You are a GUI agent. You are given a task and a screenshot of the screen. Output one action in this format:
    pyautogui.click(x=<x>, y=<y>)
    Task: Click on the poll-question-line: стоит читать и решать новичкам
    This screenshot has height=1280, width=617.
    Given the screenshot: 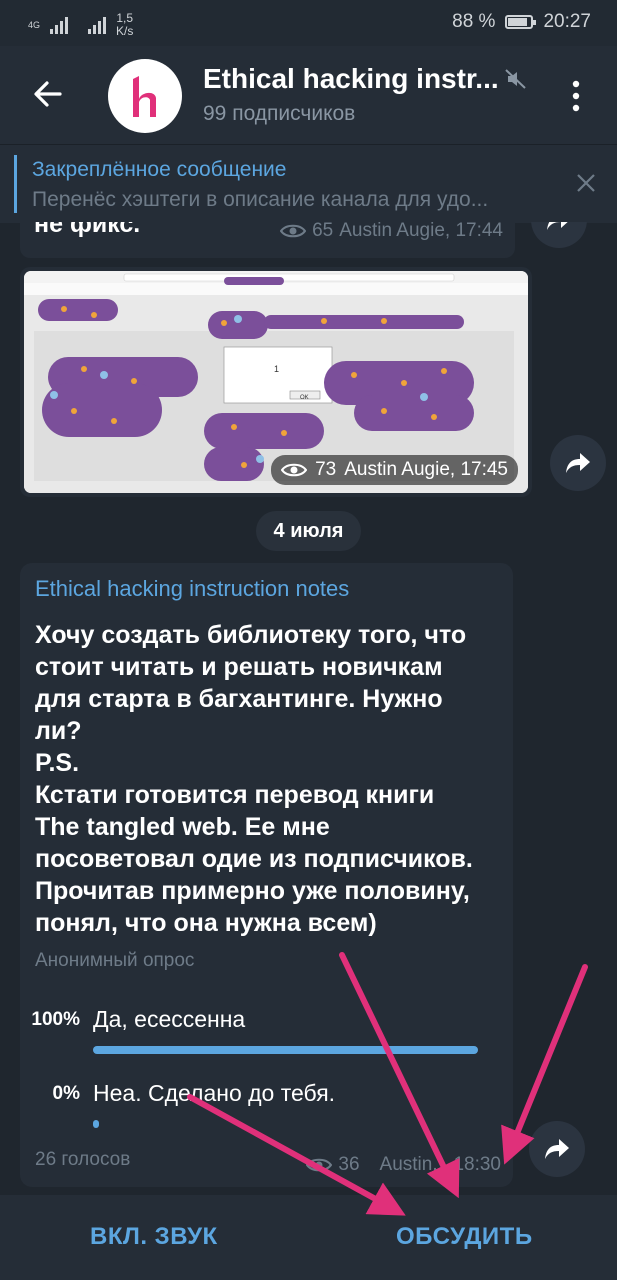 What is the action you would take?
    pyautogui.click(x=239, y=667)
    